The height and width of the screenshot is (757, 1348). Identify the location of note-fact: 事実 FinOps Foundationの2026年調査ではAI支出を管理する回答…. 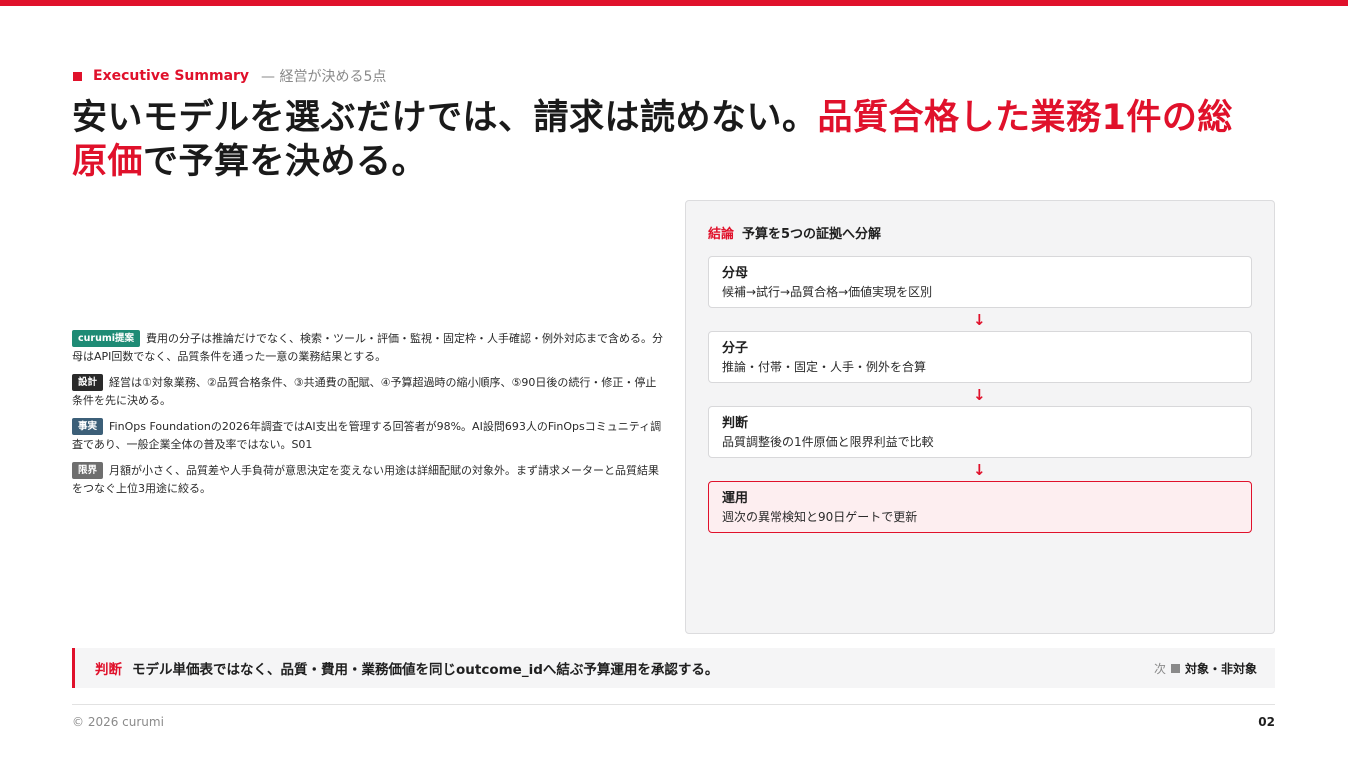
(368, 436).